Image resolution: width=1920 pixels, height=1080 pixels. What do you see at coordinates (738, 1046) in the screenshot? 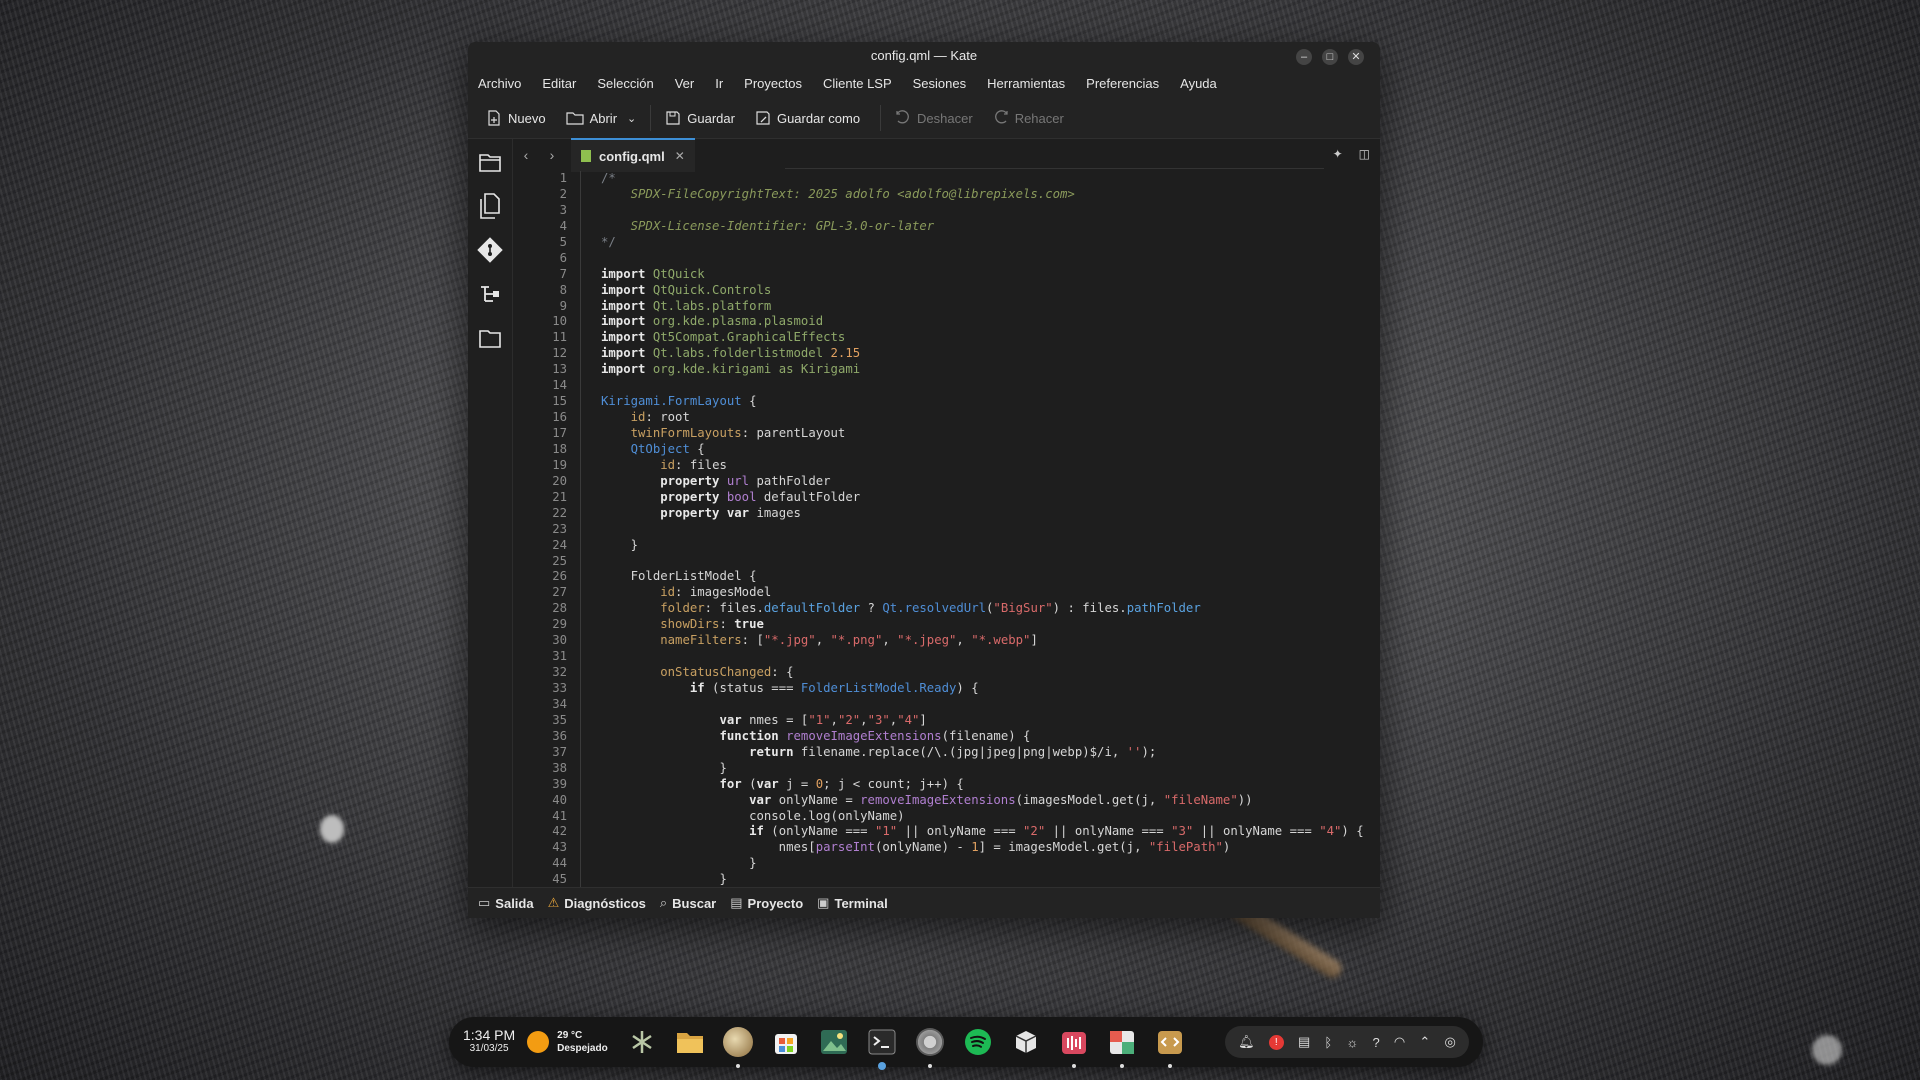
I see `browser-icon` at bounding box center [738, 1046].